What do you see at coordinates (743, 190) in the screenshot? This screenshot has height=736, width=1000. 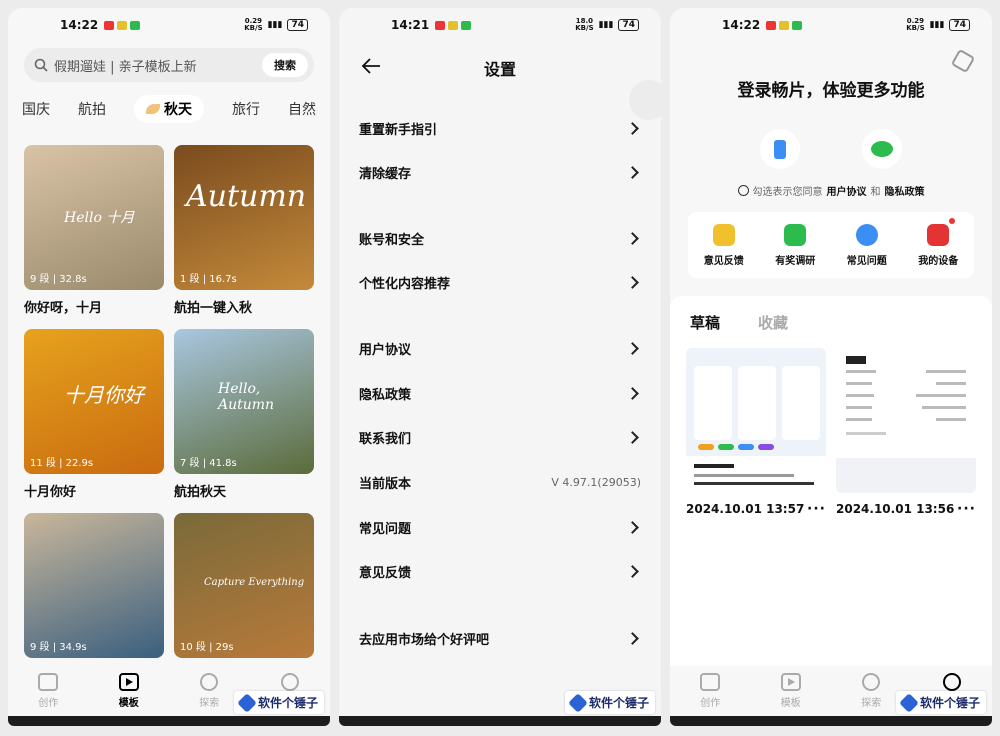 I see `agree-checkbox` at bounding box center [743, 190].